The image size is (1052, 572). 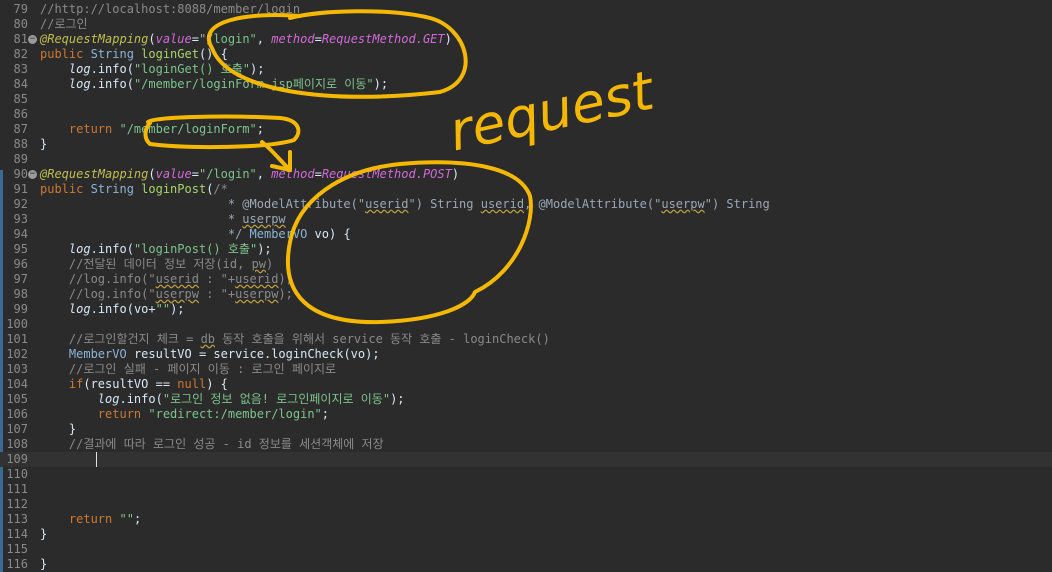 I want to click on ink-circle-loginget, so click(x=337, y=54).